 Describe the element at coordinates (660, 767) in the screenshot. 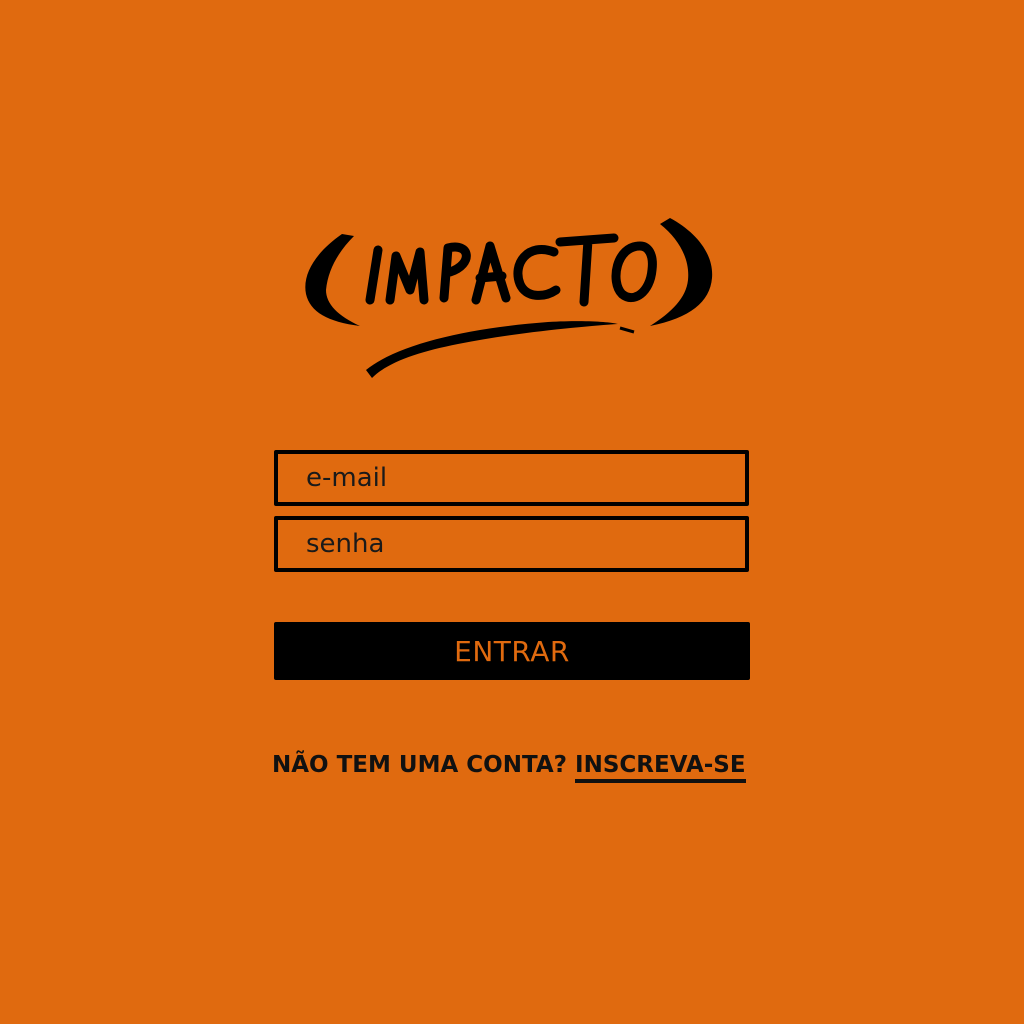

I see `signup-link: INSCREVA-SE` at that location.